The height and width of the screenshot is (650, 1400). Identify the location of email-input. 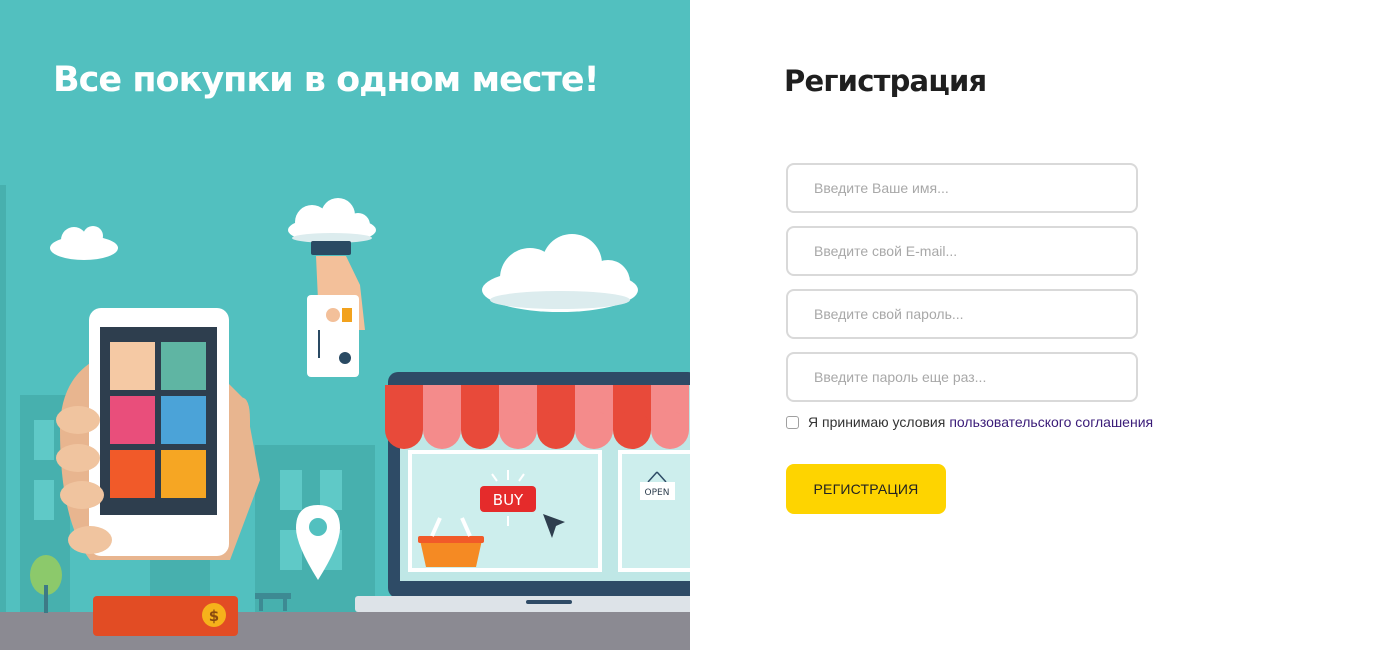
(962, 251).